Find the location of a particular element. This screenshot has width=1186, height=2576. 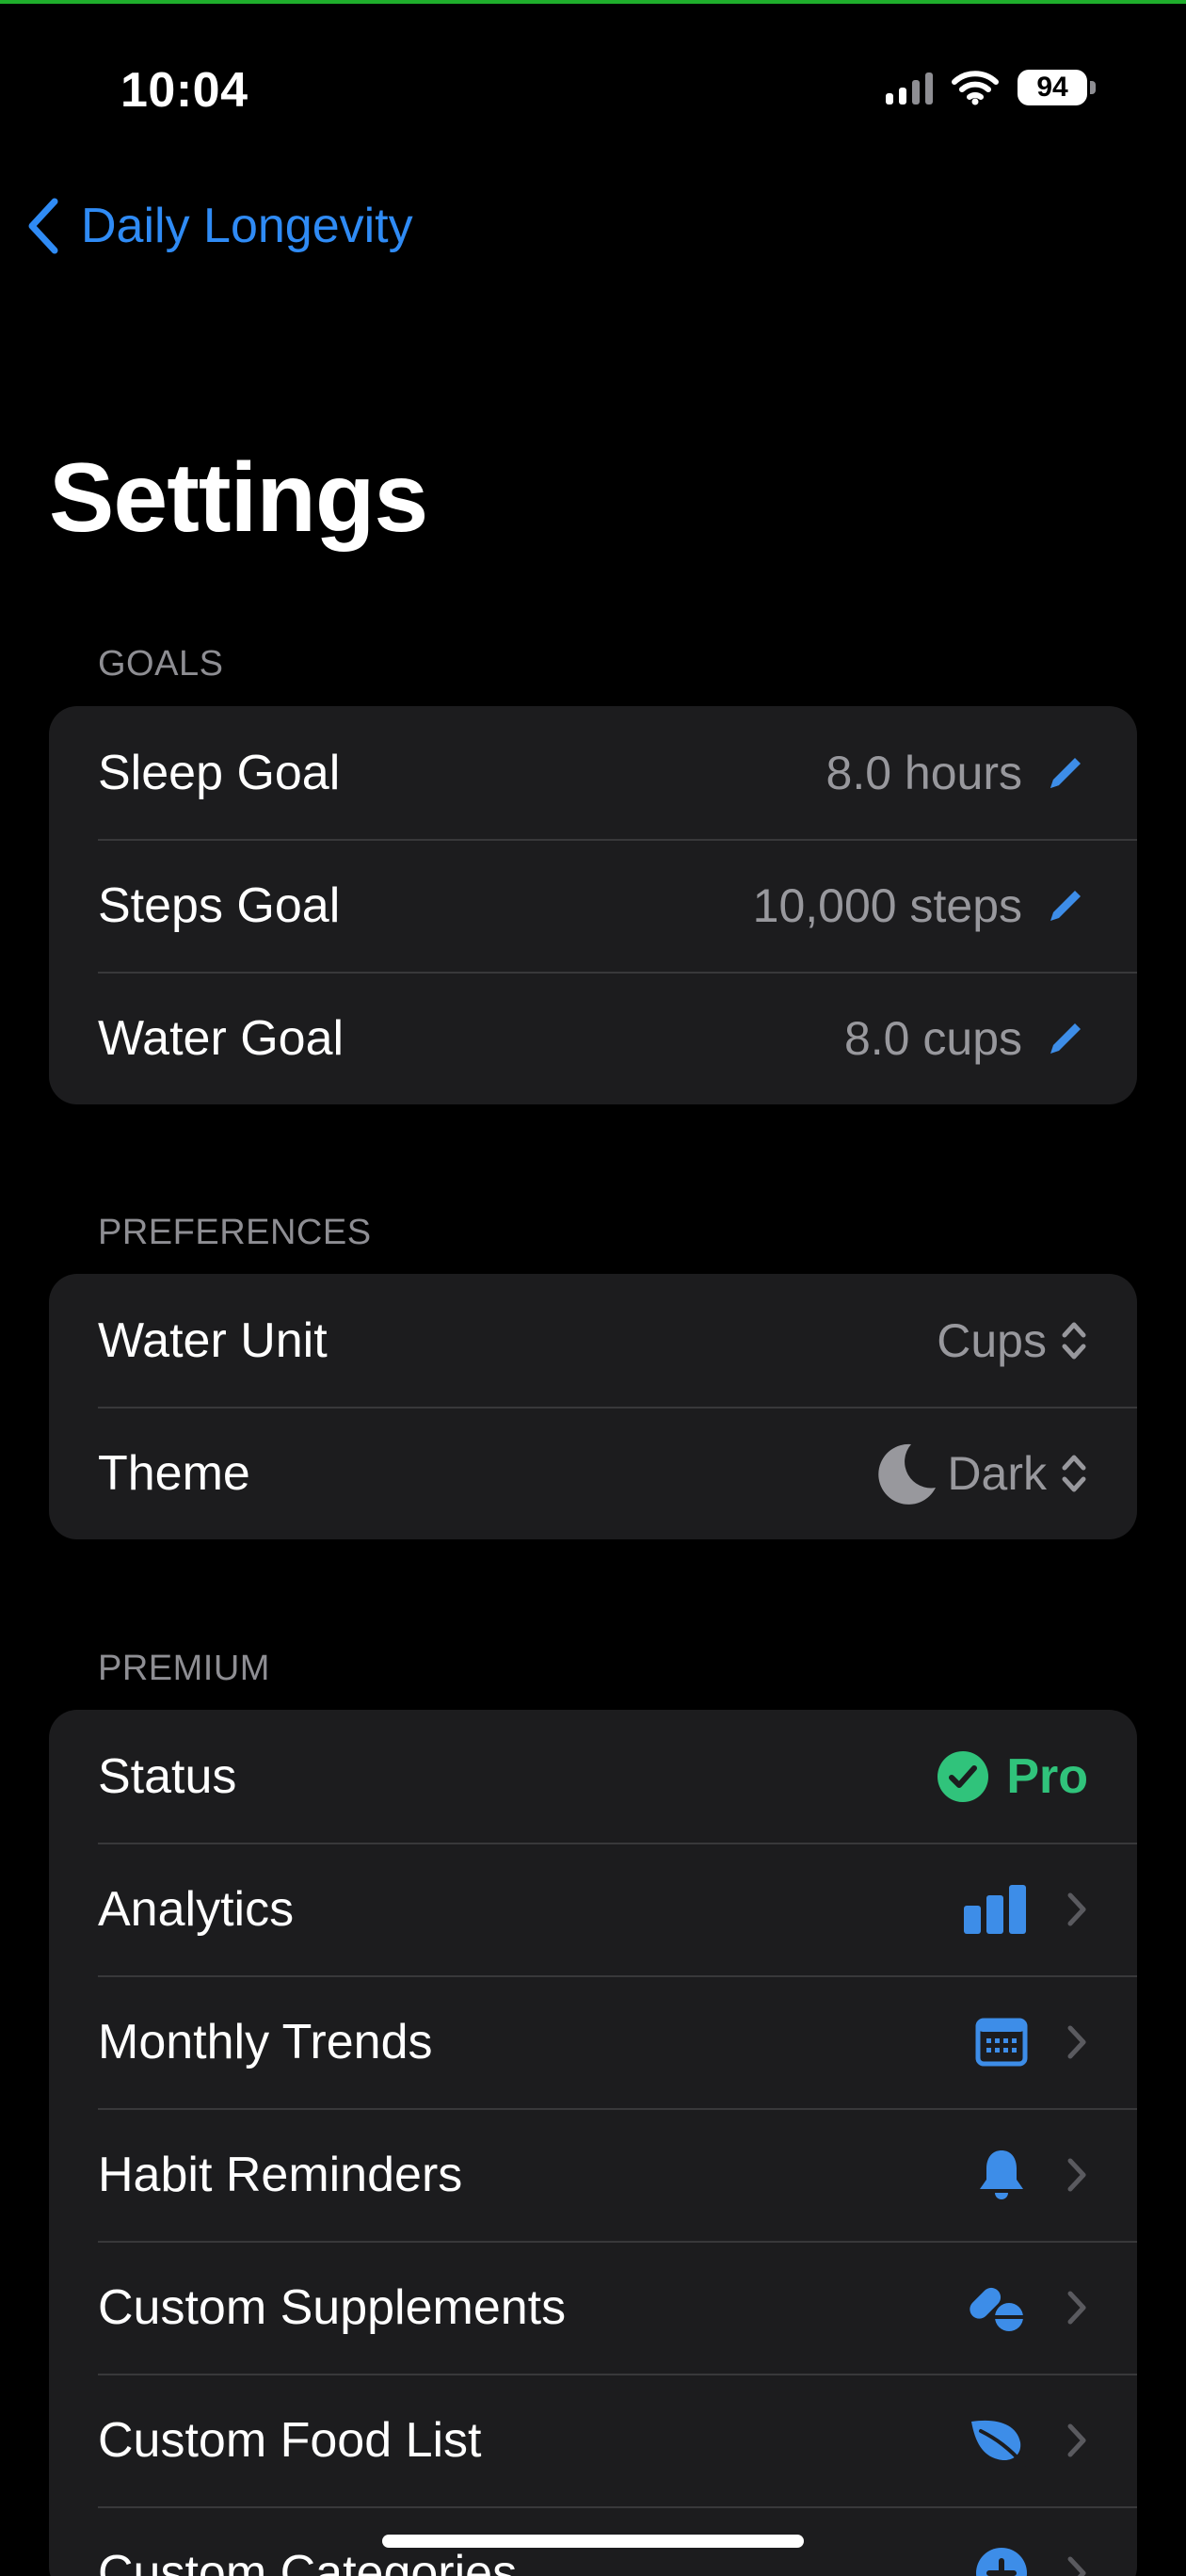

battery-icon: 94 is located at coordinates (1057, 87).